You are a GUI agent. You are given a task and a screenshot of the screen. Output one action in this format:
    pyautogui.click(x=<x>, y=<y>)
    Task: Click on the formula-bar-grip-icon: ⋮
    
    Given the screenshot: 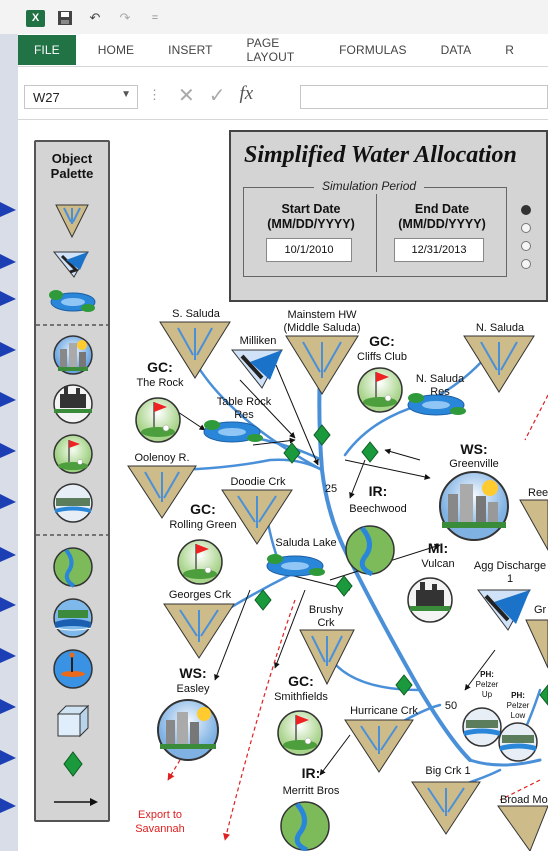 What is the action you would take?
    pyautogui.click(x=154, y=94)
    